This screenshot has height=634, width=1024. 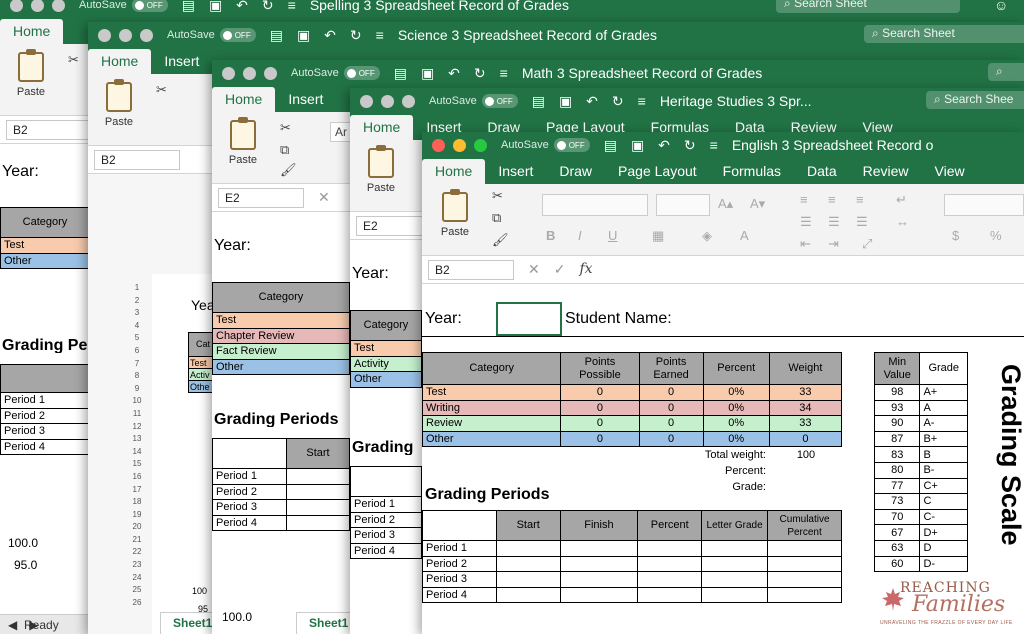 I want to click on borders-icon: ▦, so click(x=658, y=236).